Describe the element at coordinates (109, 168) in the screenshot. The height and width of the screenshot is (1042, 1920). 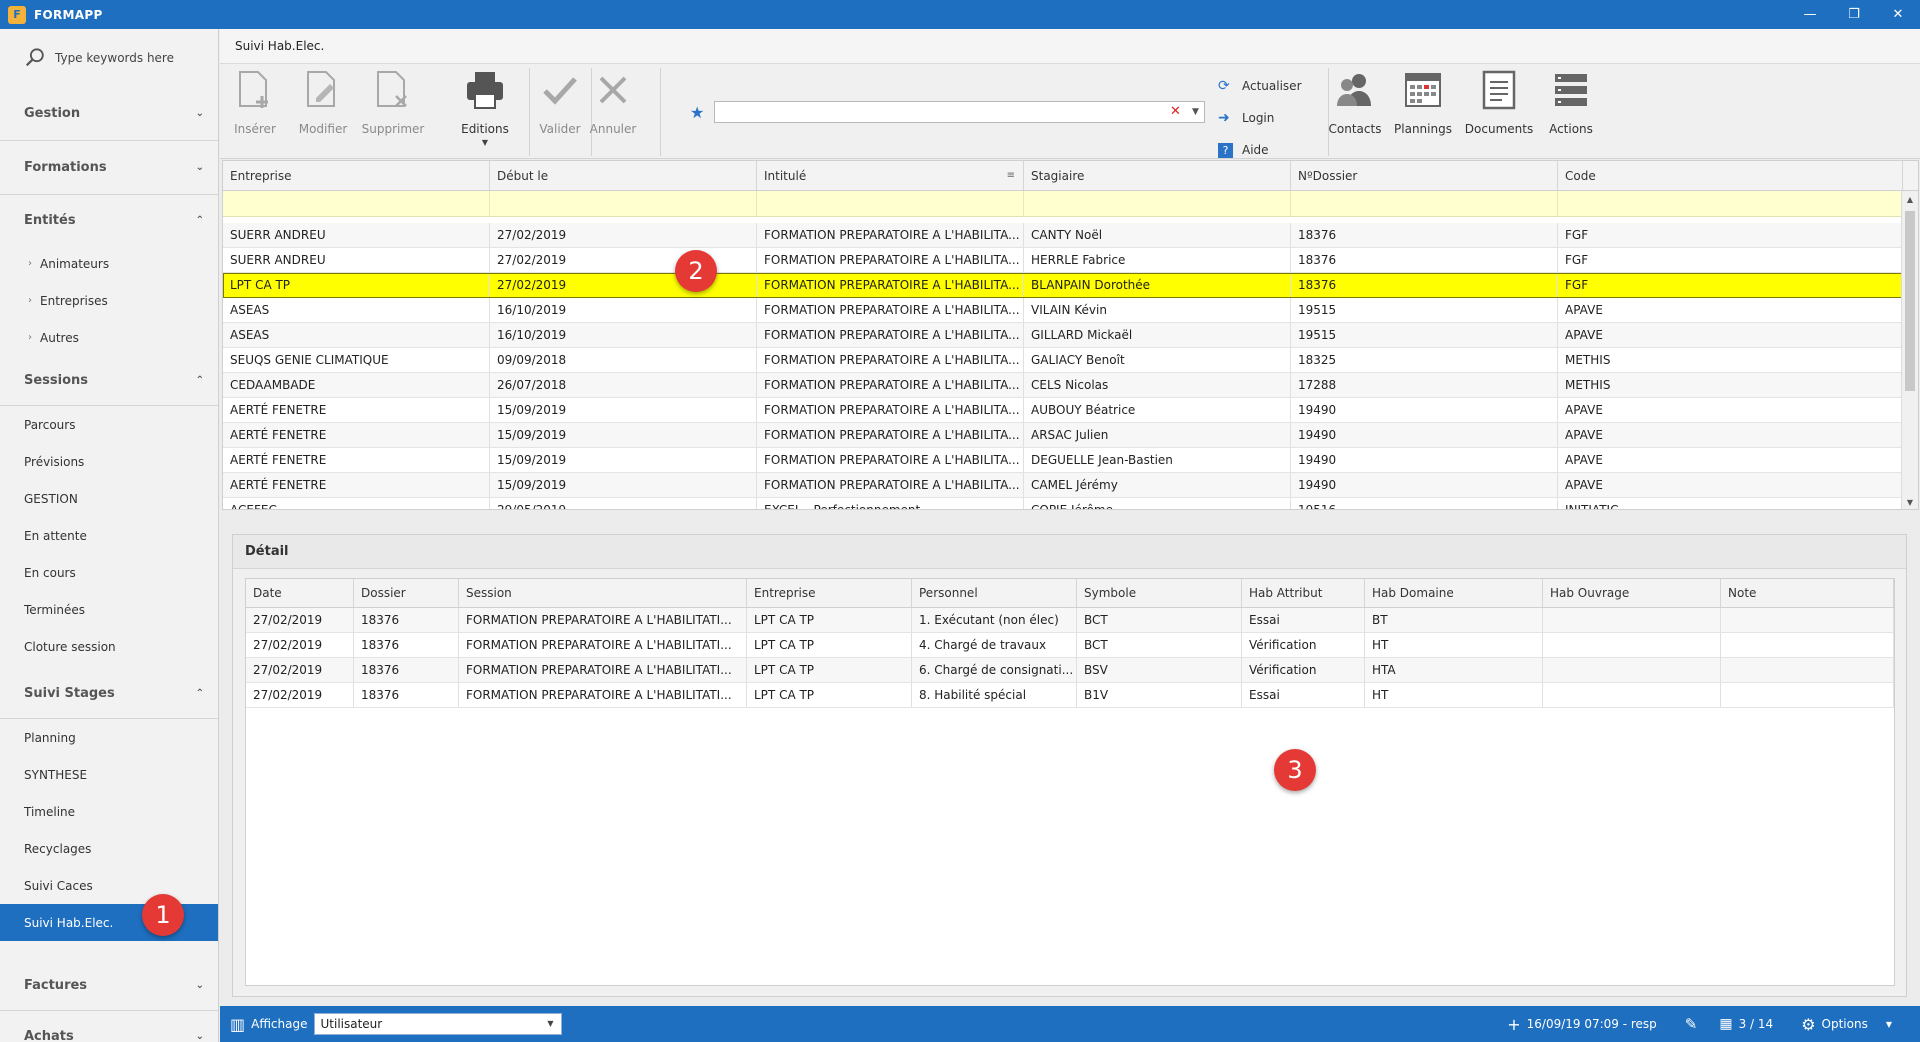
I see `group-formations: Formations ⌄` at that location.